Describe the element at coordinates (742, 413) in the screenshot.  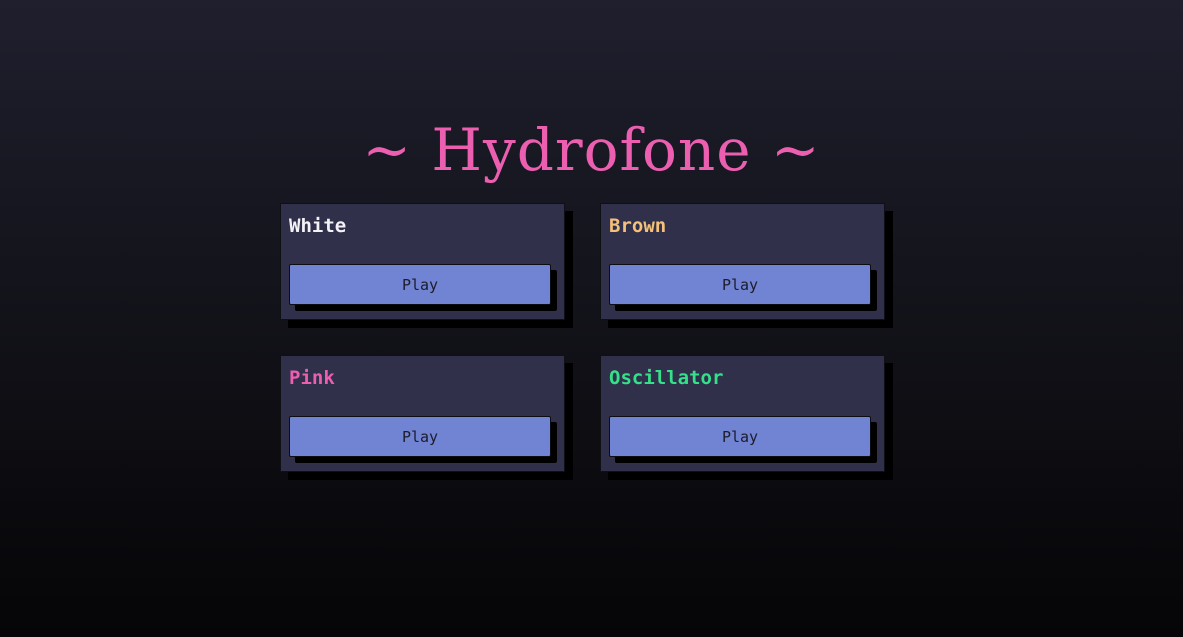
I see `noise-card-oscillator: Oscillator Play` at that location.